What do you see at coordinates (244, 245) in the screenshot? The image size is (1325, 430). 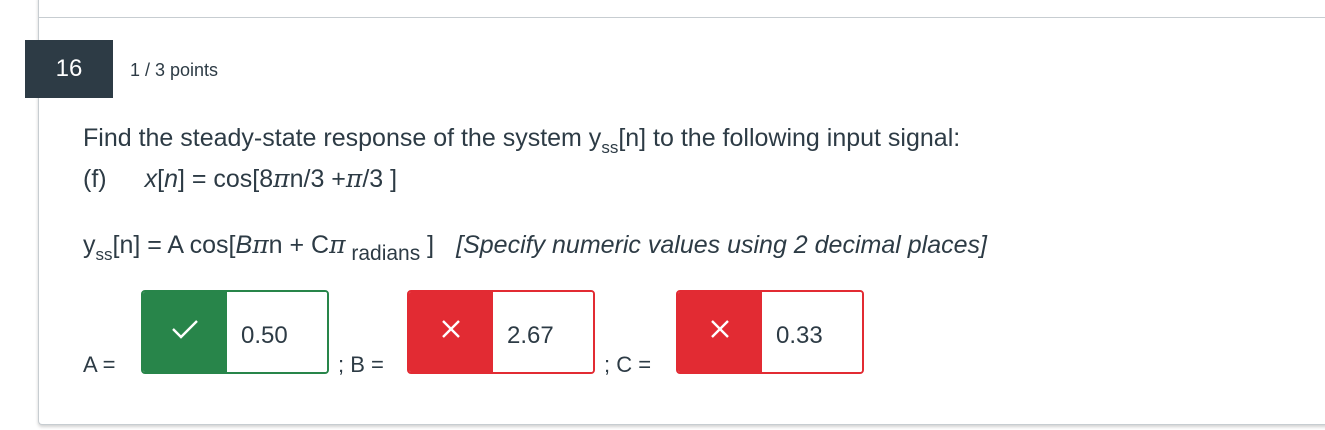 I see `formula-B: B` at bounding box center [244, 245].